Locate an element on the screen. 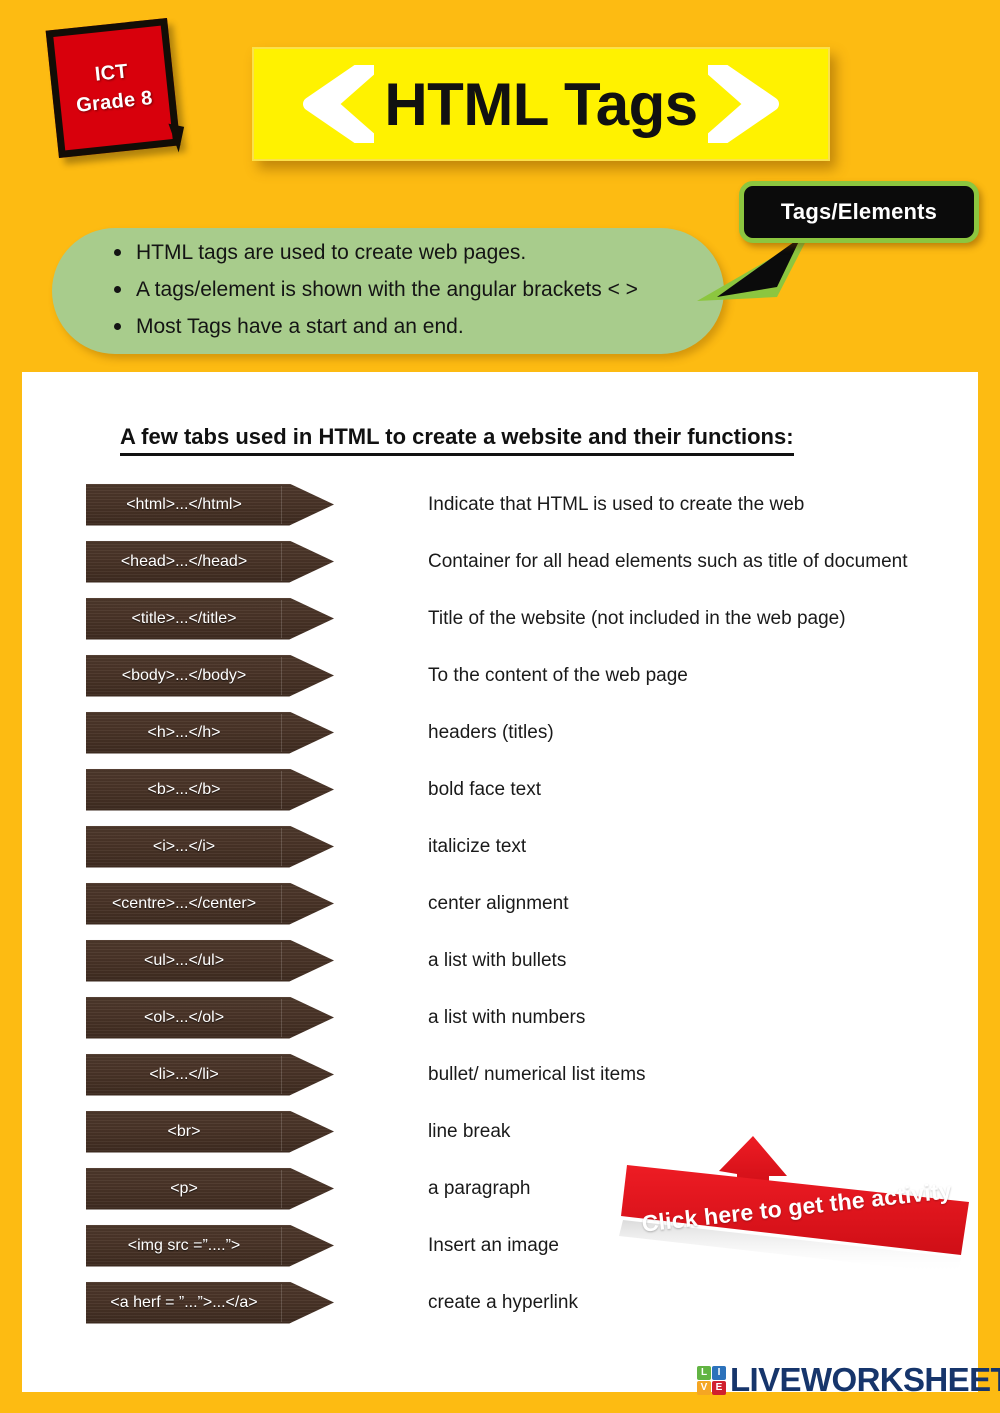 This screenshot has width=1000, height=1413. tag-banner: <head>...</head> is located at coordinates (210, 561).